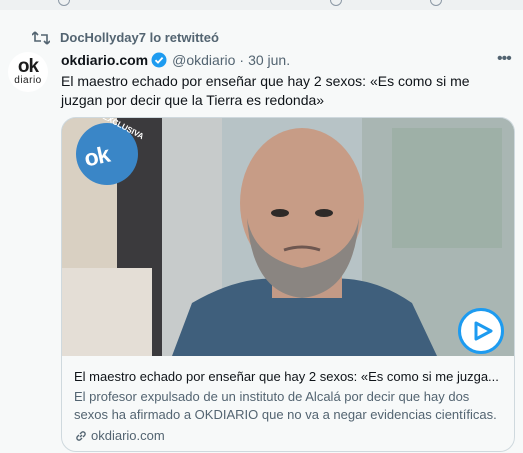  I want to click on retweet-label: DocHollyday7 lo retwitteó, so click(139, 37).